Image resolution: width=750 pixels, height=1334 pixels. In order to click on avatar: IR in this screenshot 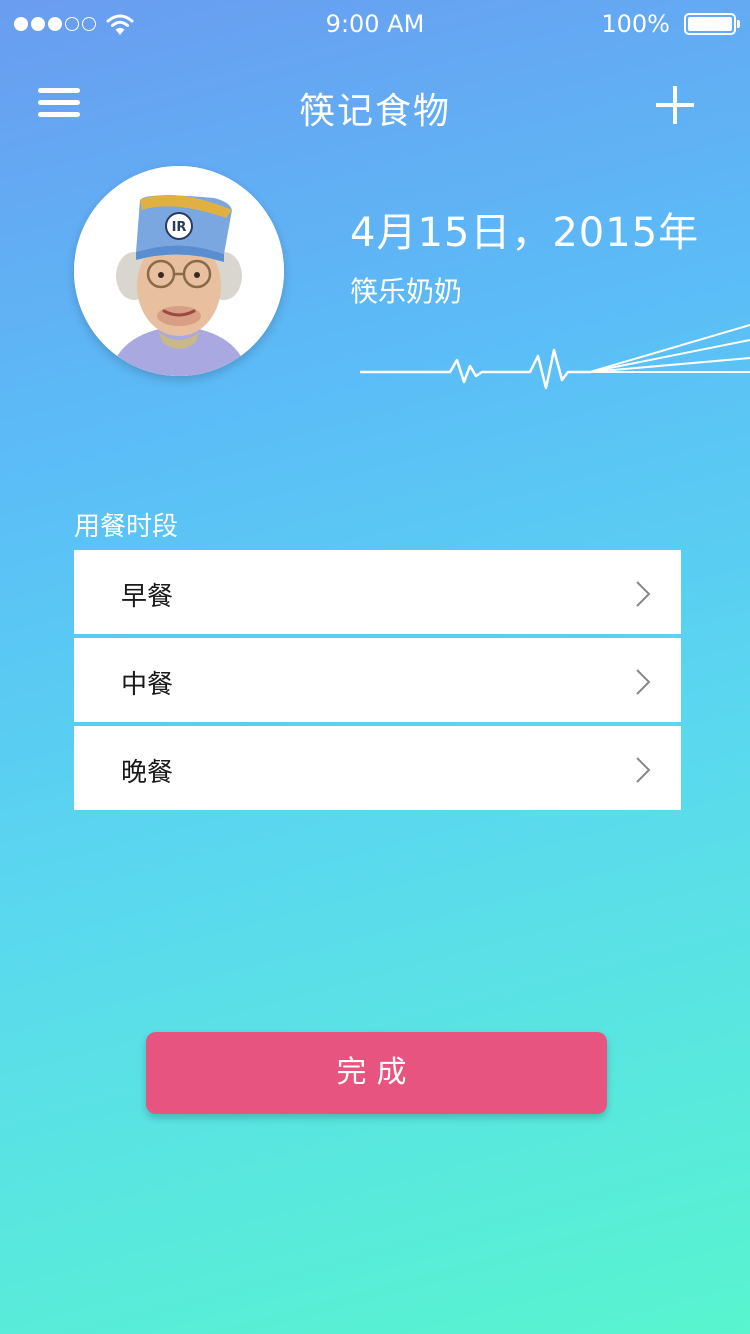, I will do `click(179, 271)`.